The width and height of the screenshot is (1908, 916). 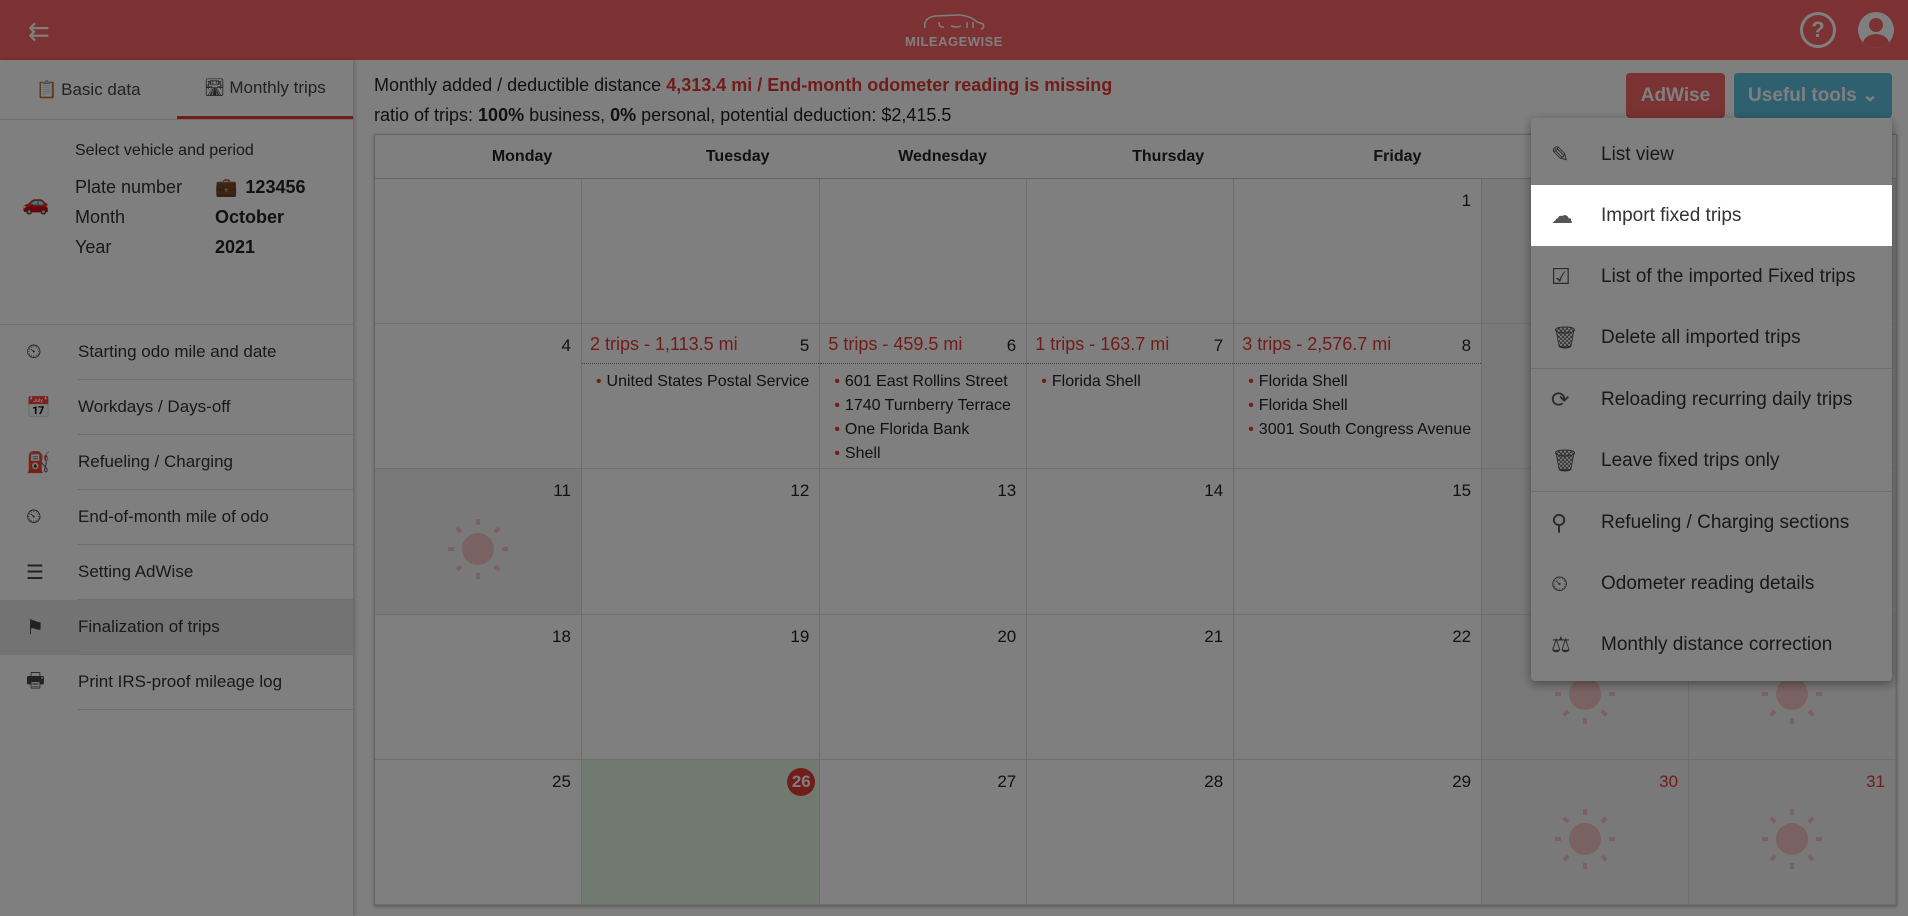 I want to click on menu-item: ☁ Import fixed trips, so click(x=1711, y=215).